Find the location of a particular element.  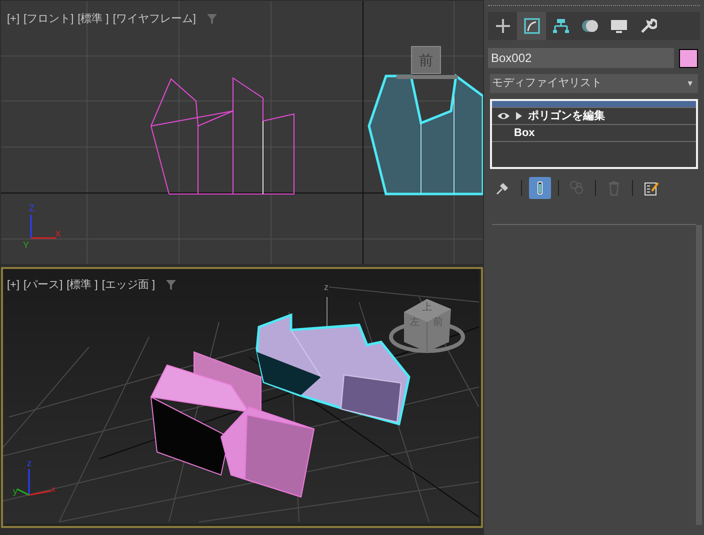

viewport-menu-label: [ワイヤフレーム] is located at coordinates (154, 19).